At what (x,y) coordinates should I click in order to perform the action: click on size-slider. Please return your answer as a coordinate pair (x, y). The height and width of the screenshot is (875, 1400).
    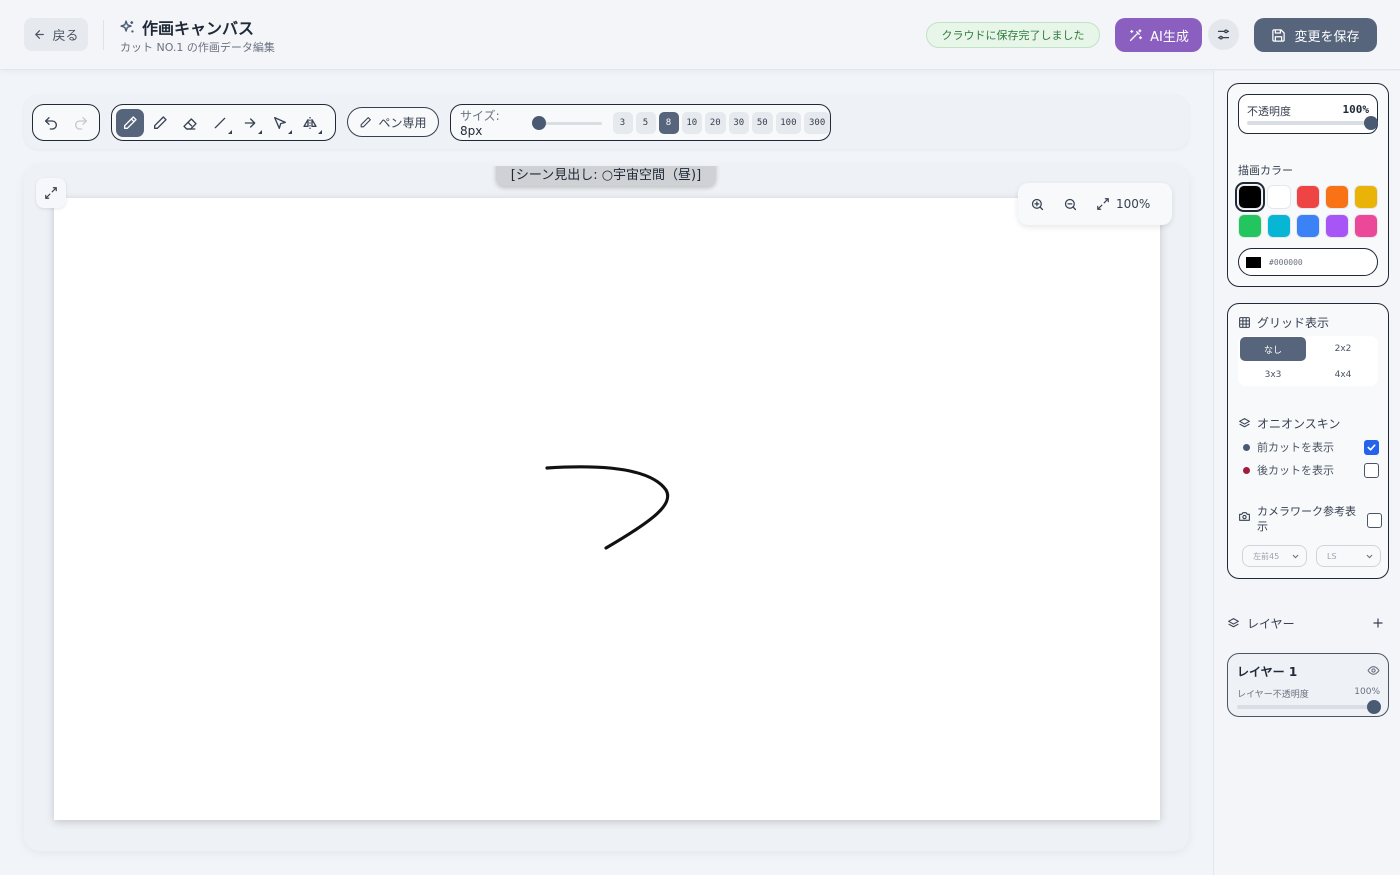
    Looking at the image, I should click on (566, 122).